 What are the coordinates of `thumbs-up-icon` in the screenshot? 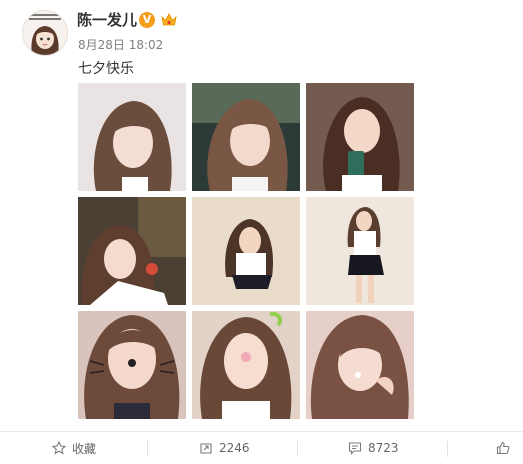 It's located at (503, 448).